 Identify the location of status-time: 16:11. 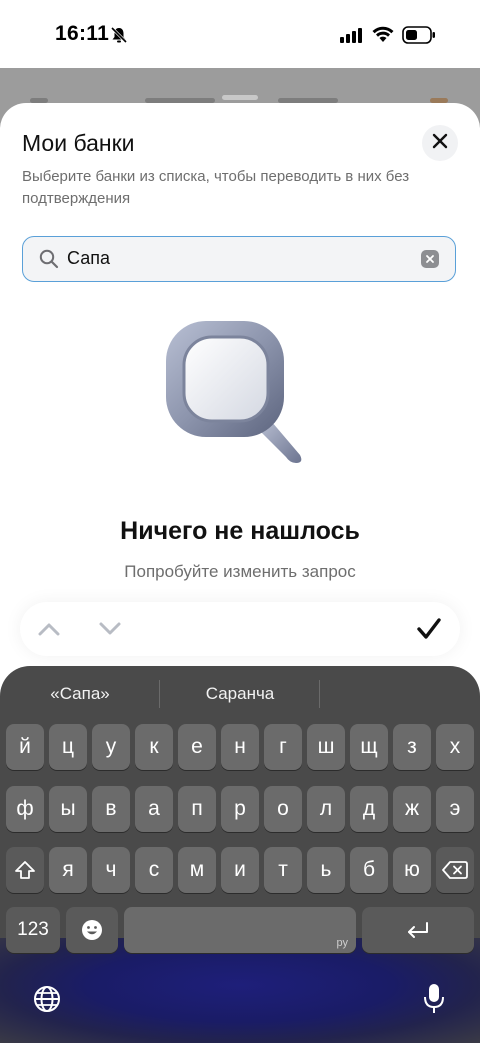
(82, 33).